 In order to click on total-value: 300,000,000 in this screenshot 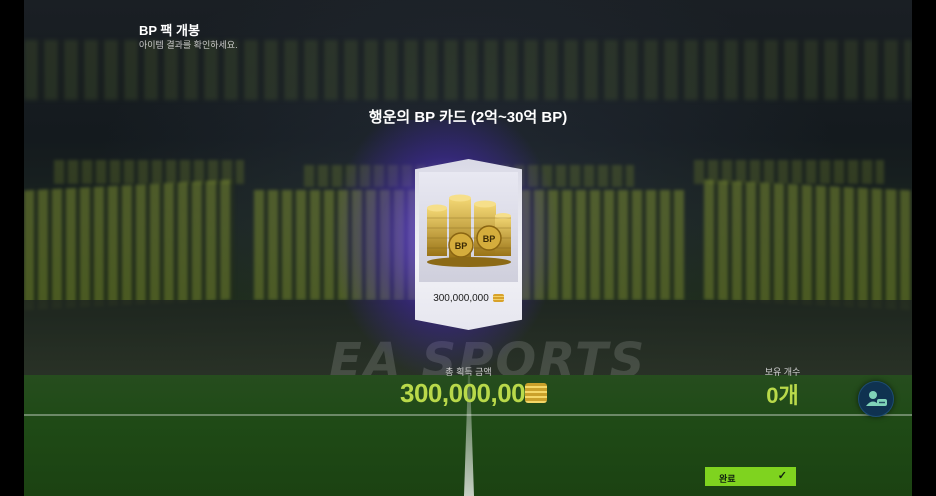, I will do `click(470, 393)`.